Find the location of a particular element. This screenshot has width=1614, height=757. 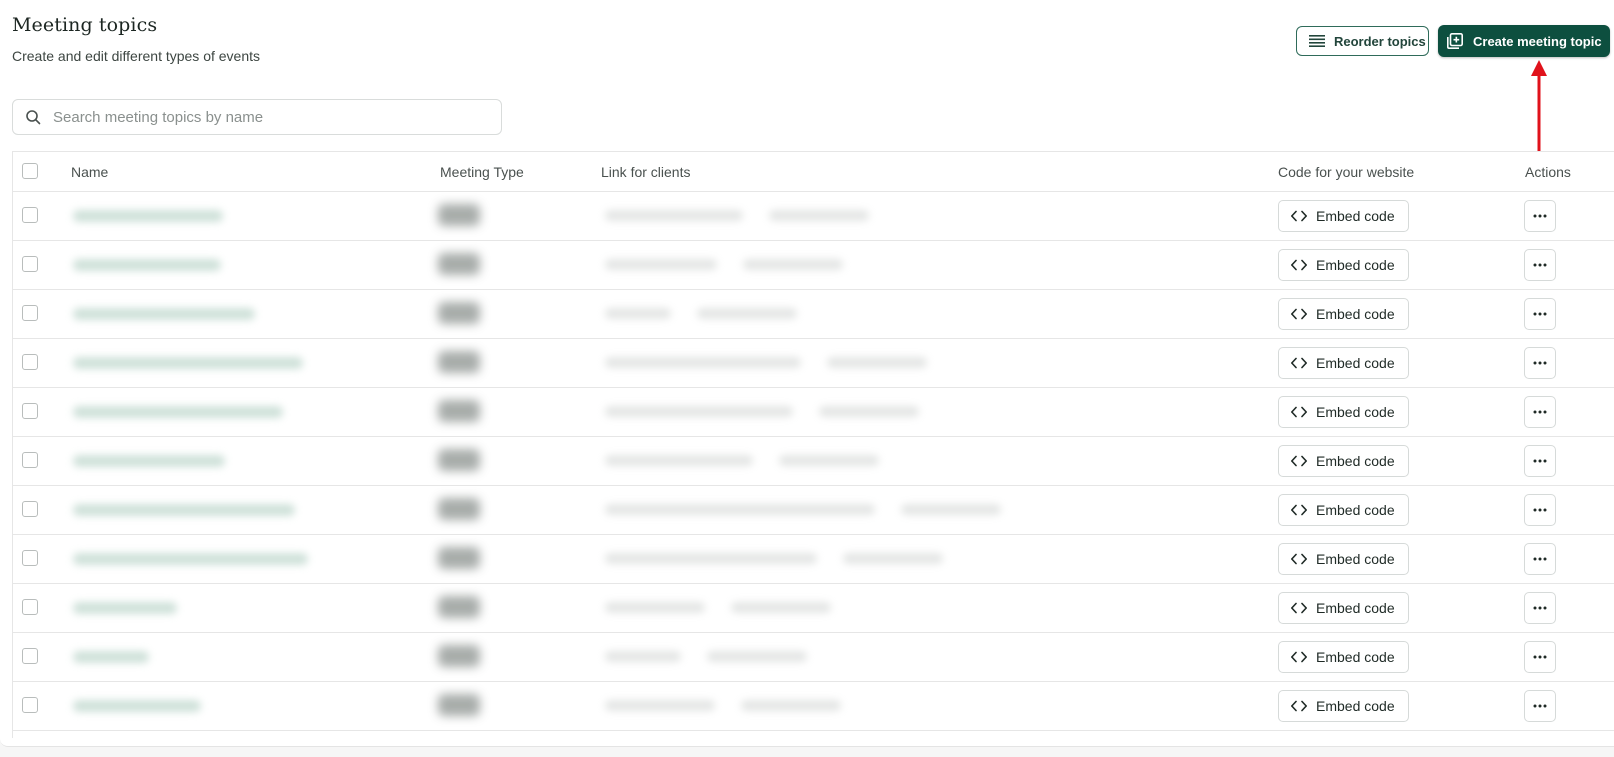

column-header-code: Code for your website is located at coordinates (1346, 172).